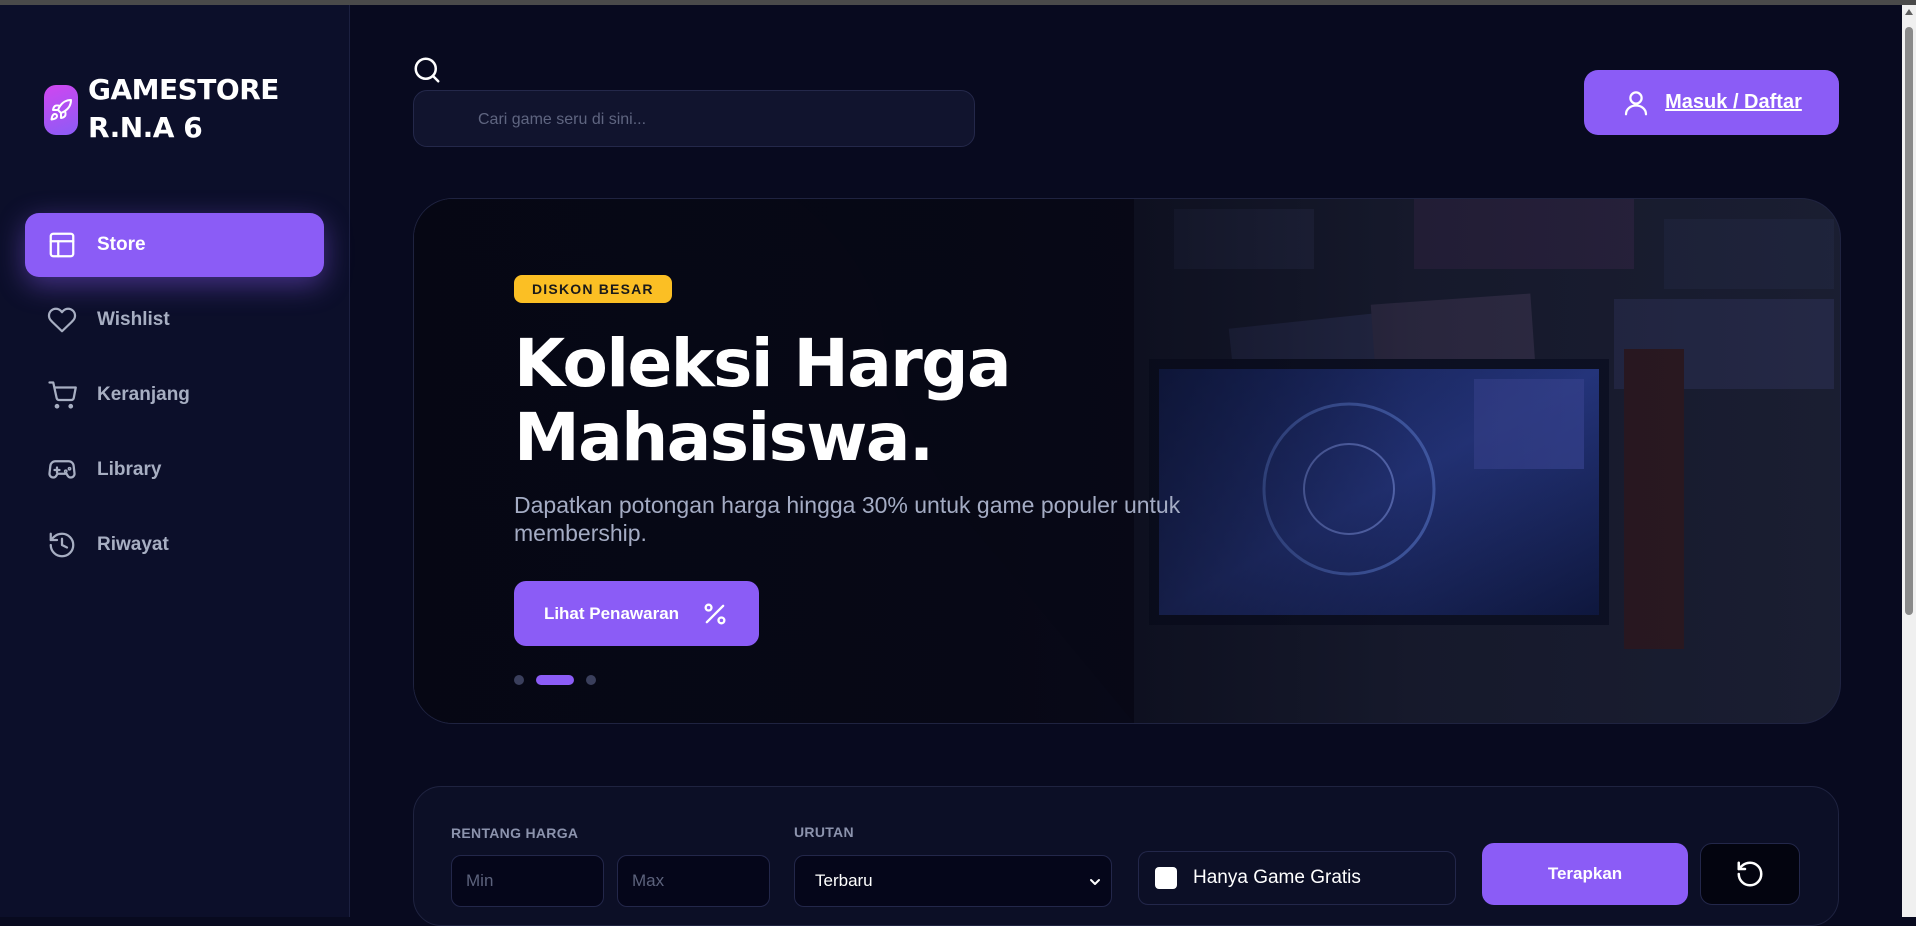 This screenshot has height=926, width=1916. What do you see at coordinates (611, 613) in the screenshot?
I see `view-offer-label: Lihat Penawaran` at bounding box center [611, 613].